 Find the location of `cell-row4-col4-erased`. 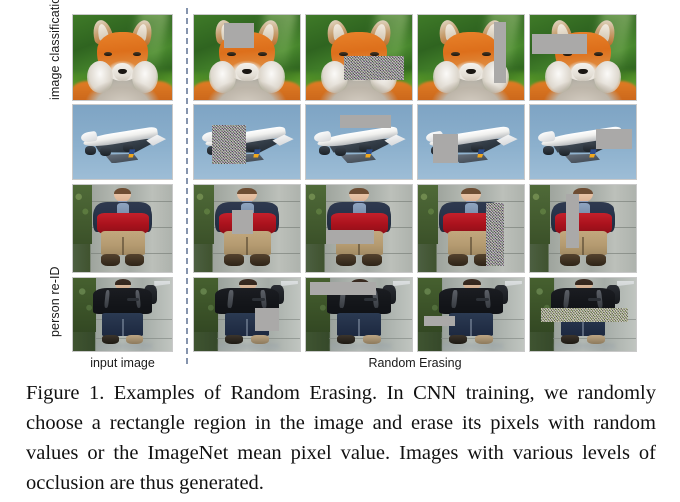

cell-row4-col4-erased is located at coordinates (471, 314).